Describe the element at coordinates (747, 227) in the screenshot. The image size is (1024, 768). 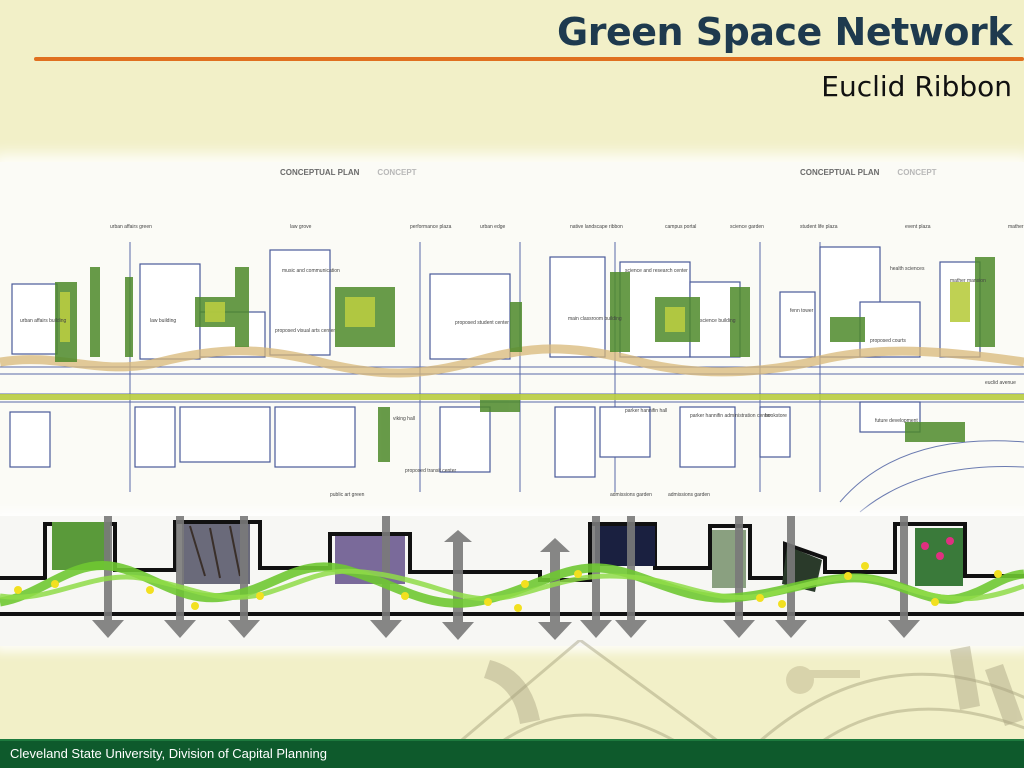
I see `plan-callout-top: science garden` at that location.